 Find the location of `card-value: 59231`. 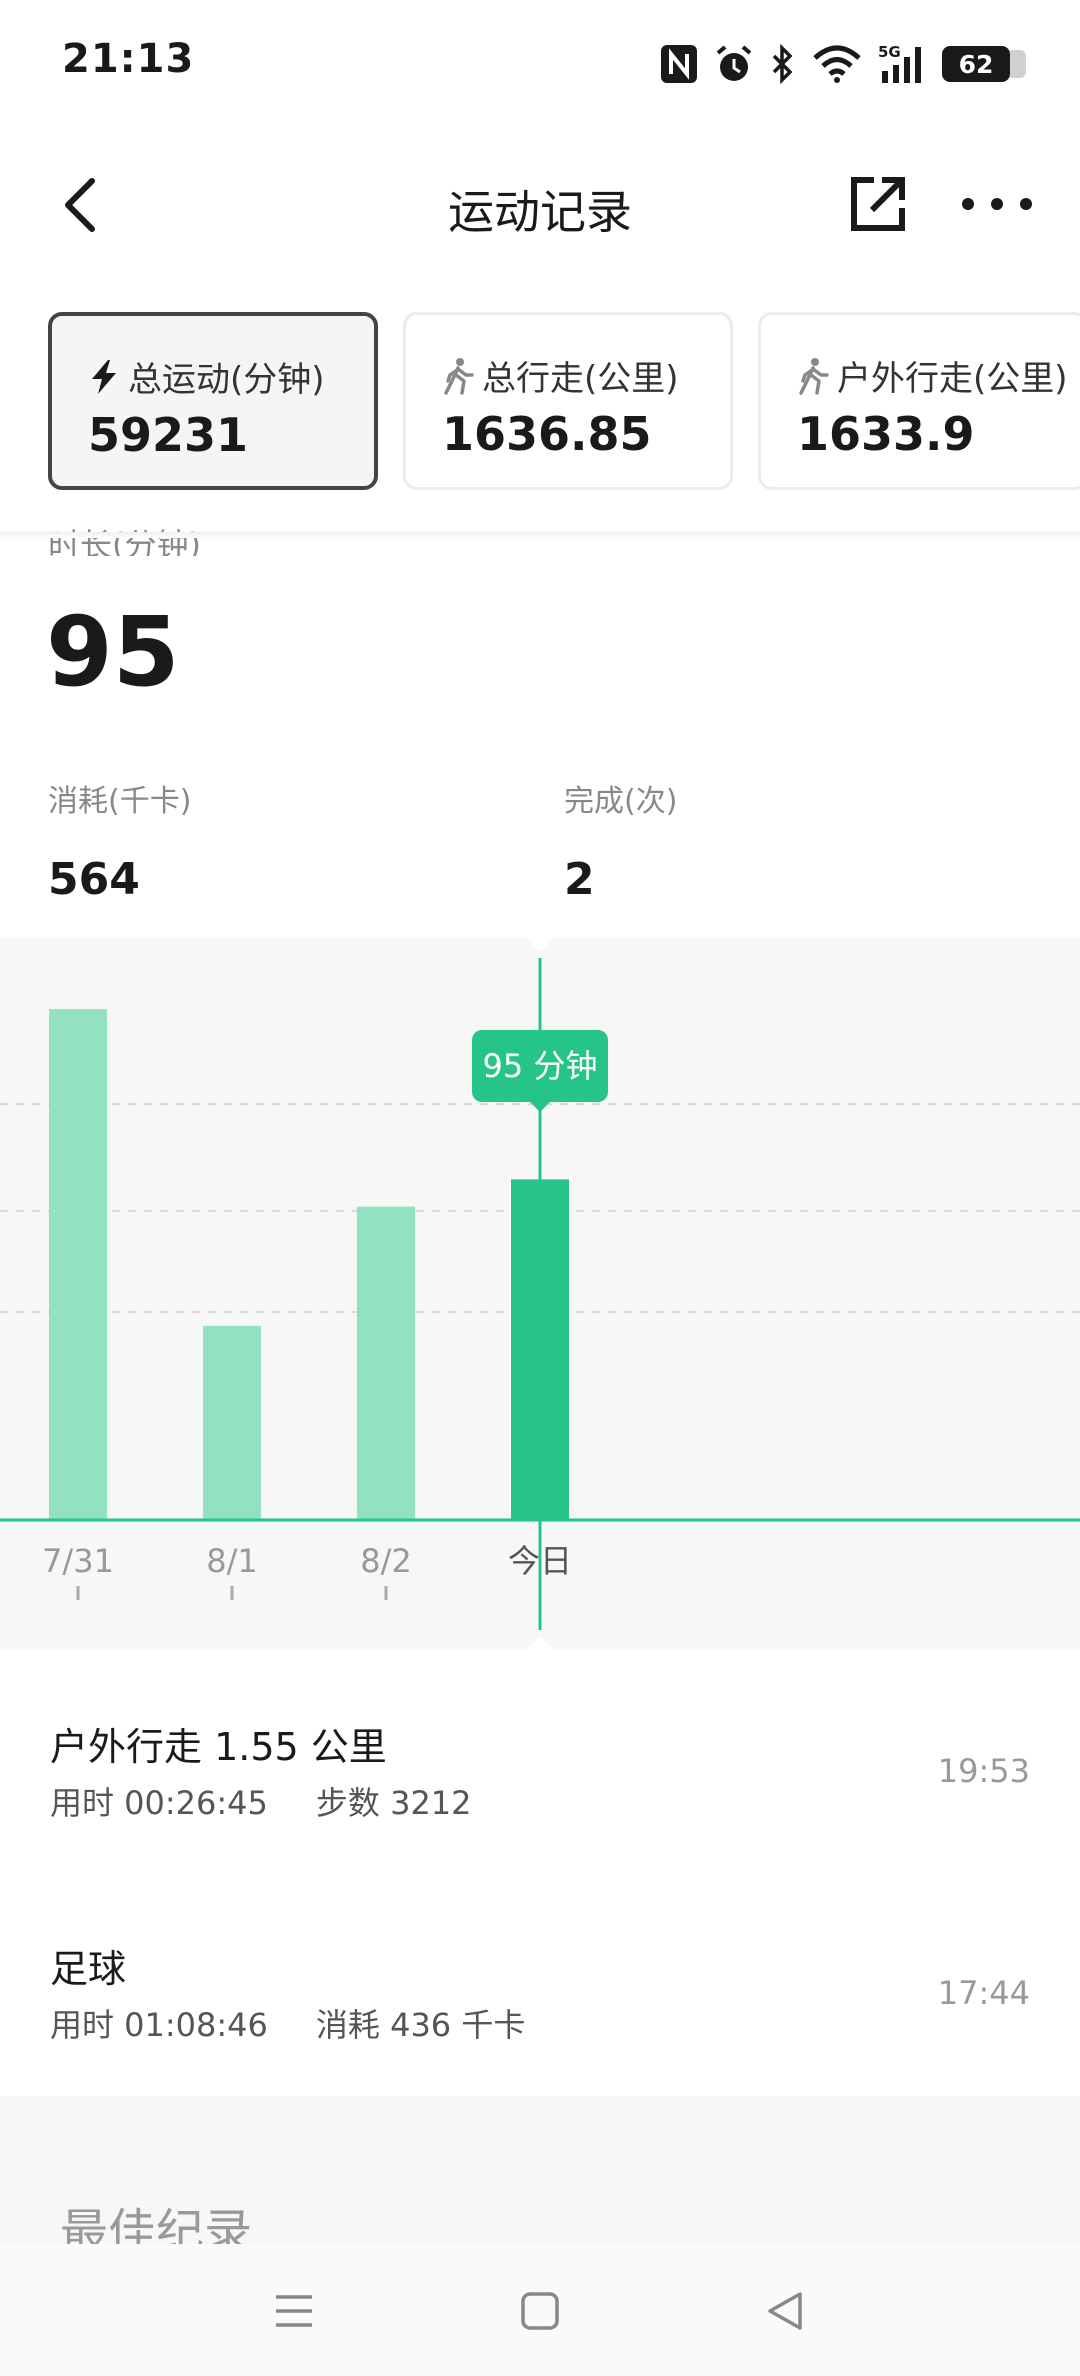

card-value: 59231 is located at coordinates (168, 435).